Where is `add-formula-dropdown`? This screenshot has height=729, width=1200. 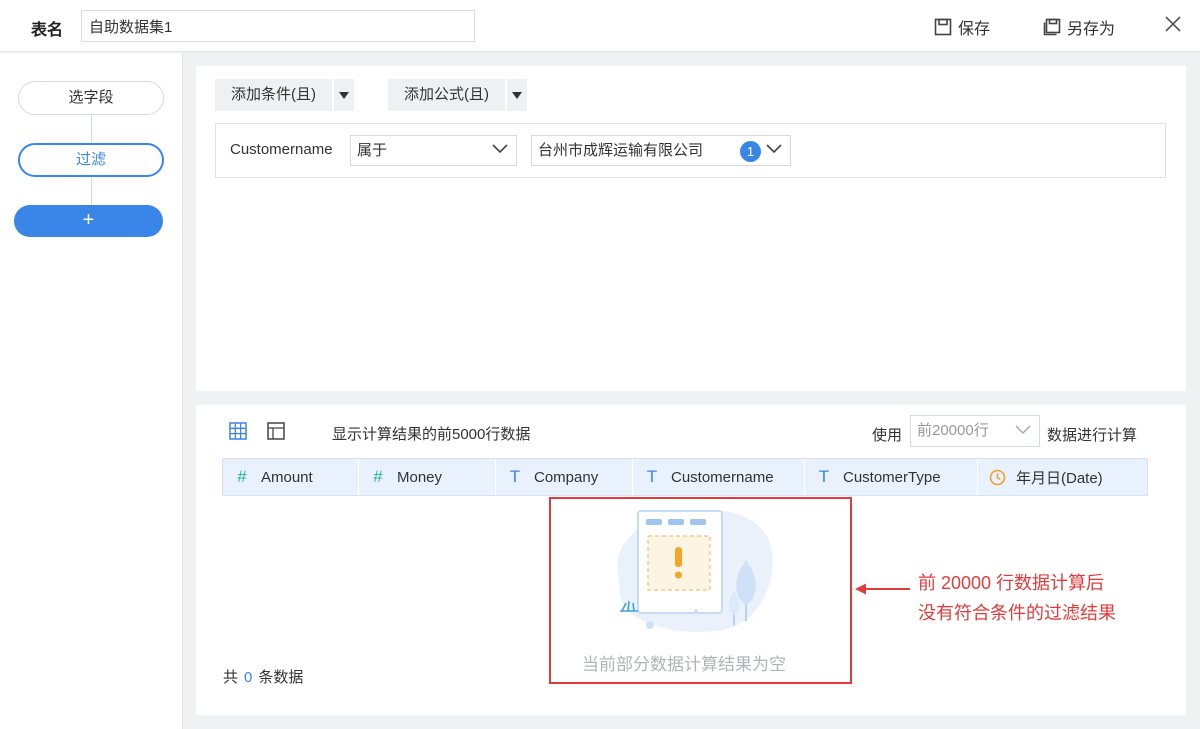
add-formula-dropdown is located at coordinates (516, 95).